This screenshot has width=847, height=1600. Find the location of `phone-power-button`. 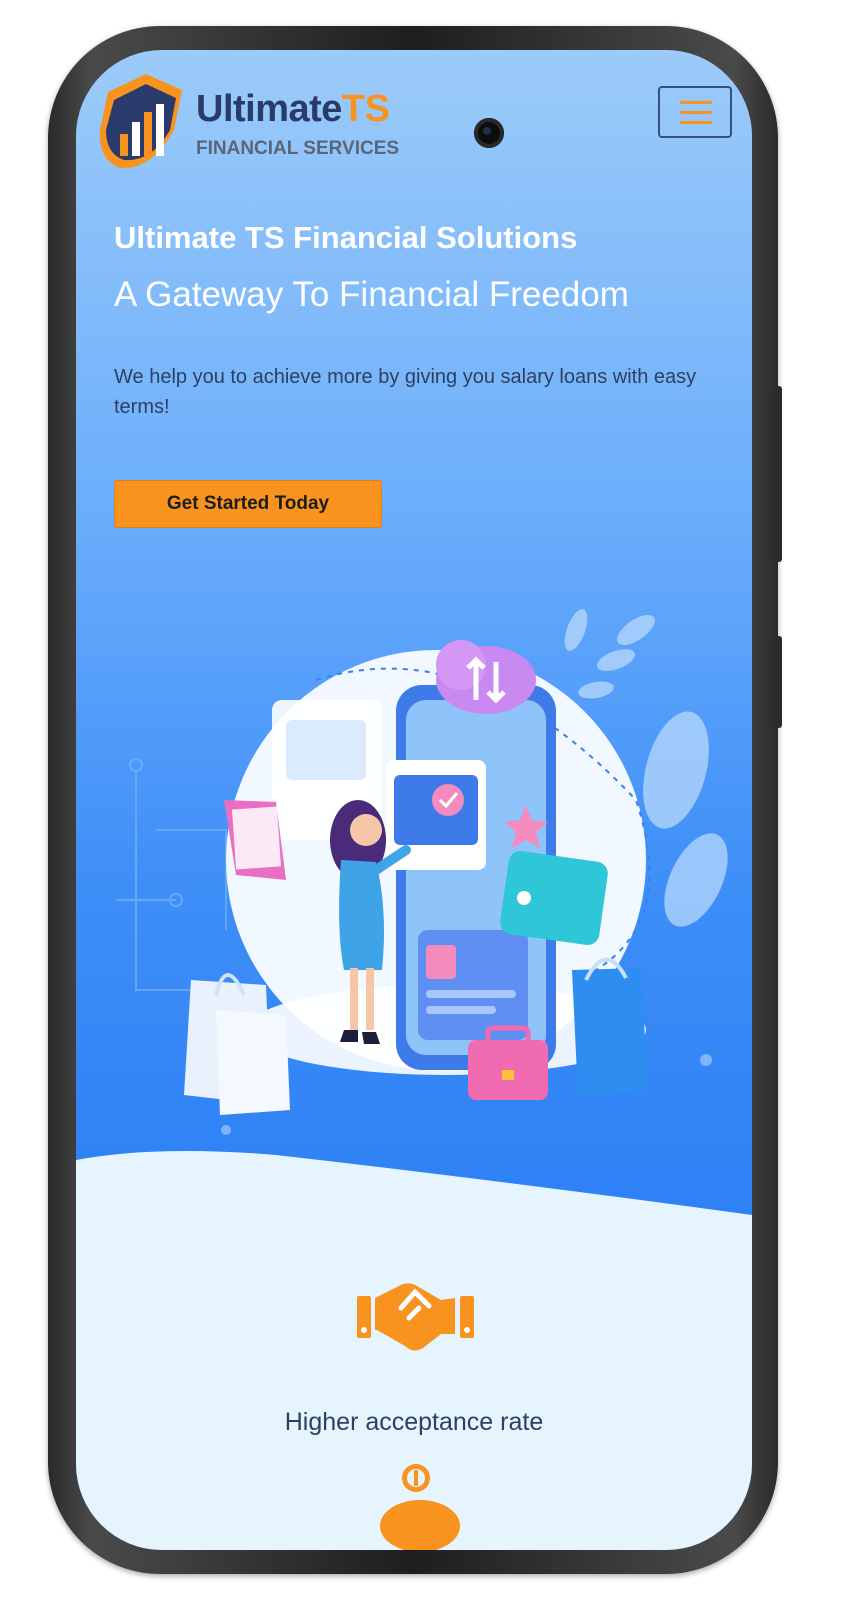

phone-power-button is located at coordinates (778, 682).